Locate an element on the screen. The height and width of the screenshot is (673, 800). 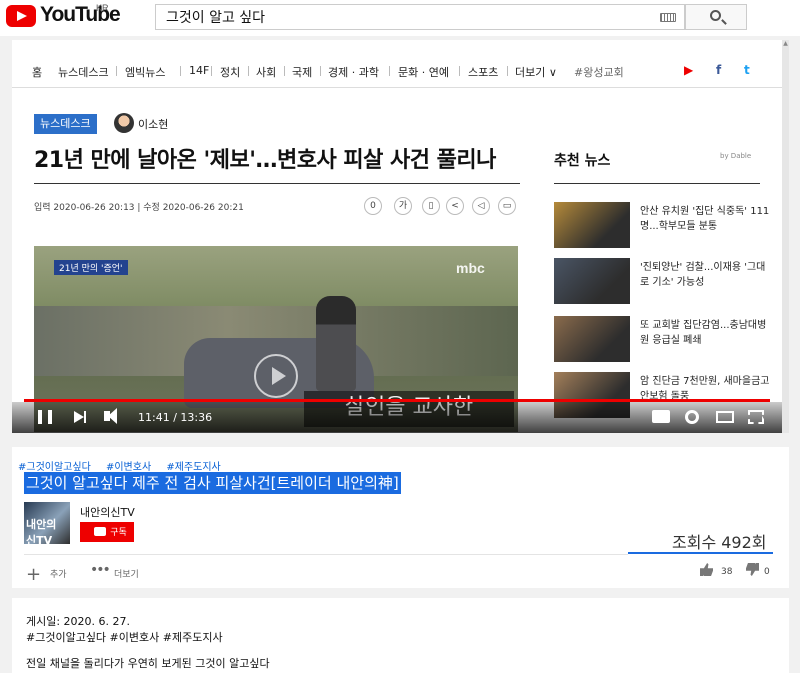
author-name: 이소현 is located at coordinates (153, 124).